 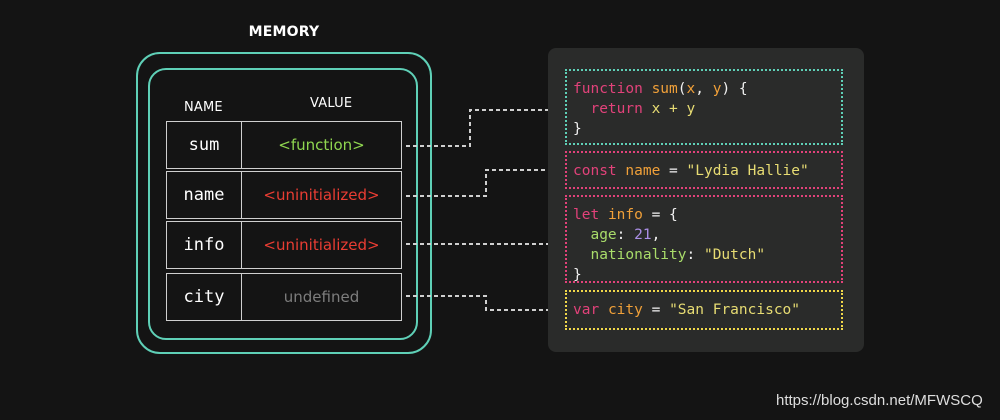 I want to click on keyword-return: return, so click(x=616, y=109).